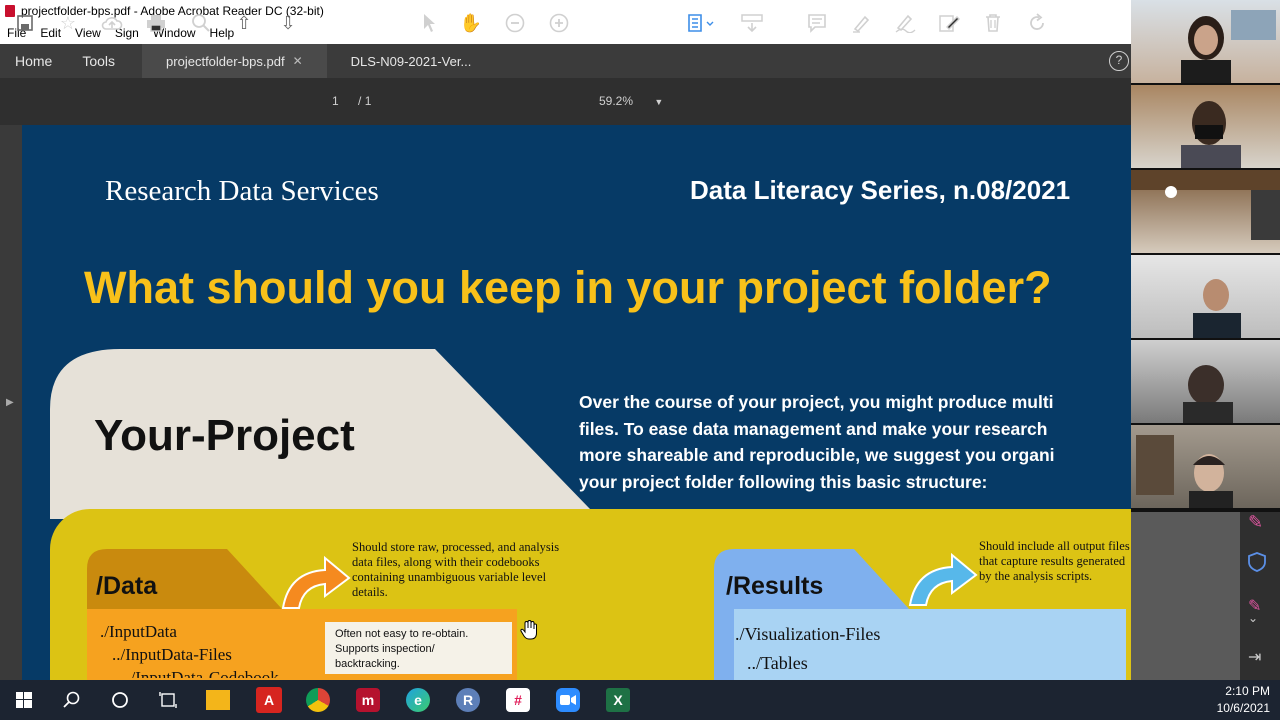  What do you see at coordinates (429, 23) in the screenshot?
I see `select-cursor-icon` at bounding box center [429, 23].